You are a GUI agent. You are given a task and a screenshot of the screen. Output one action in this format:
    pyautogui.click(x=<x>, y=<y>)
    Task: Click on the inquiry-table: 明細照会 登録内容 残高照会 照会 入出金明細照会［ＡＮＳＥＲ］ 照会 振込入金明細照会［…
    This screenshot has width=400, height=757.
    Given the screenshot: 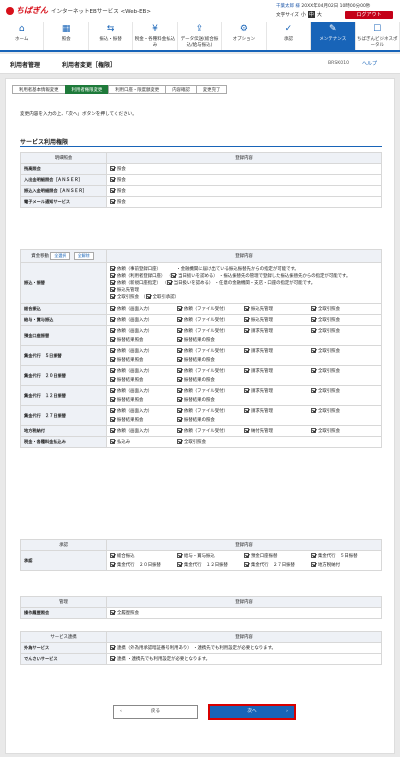 What is the action you would take?
    pyautogui.click(x=201, y=180)
    